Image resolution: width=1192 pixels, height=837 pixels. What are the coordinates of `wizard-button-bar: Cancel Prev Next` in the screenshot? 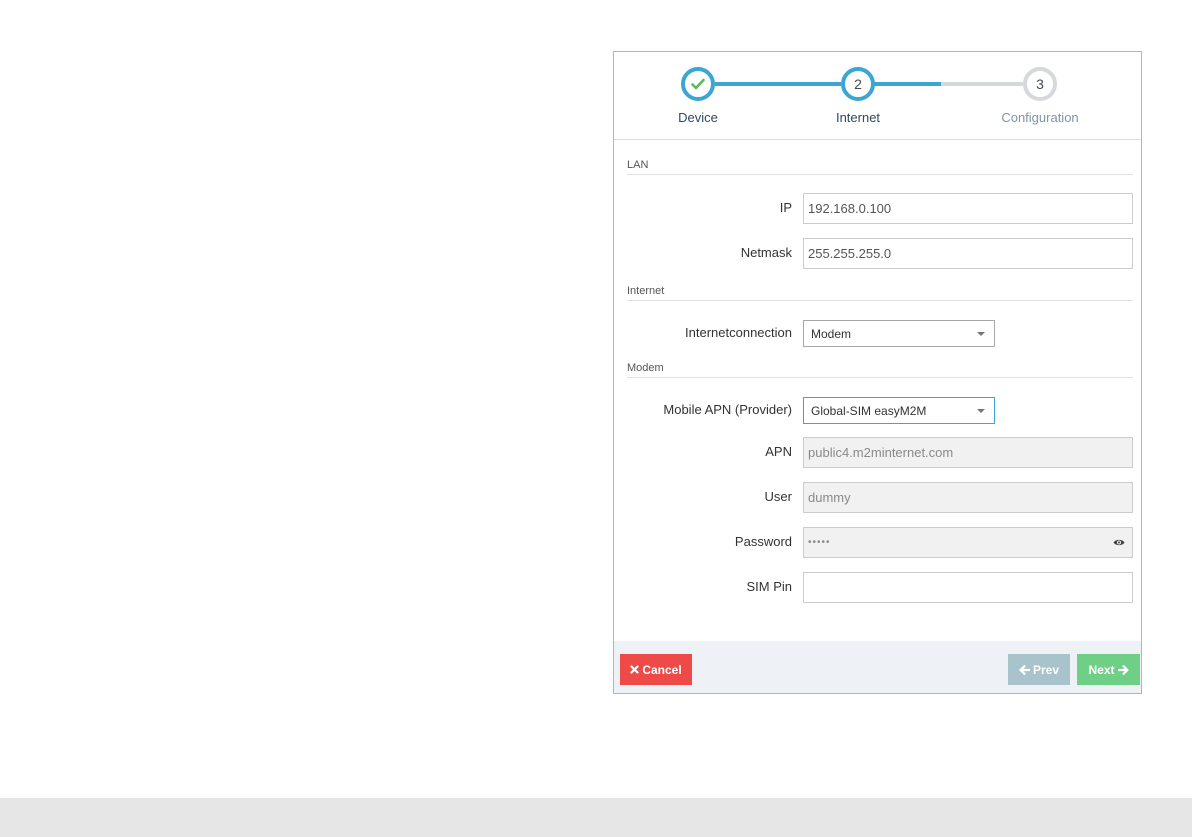 It's located at (877, 667).